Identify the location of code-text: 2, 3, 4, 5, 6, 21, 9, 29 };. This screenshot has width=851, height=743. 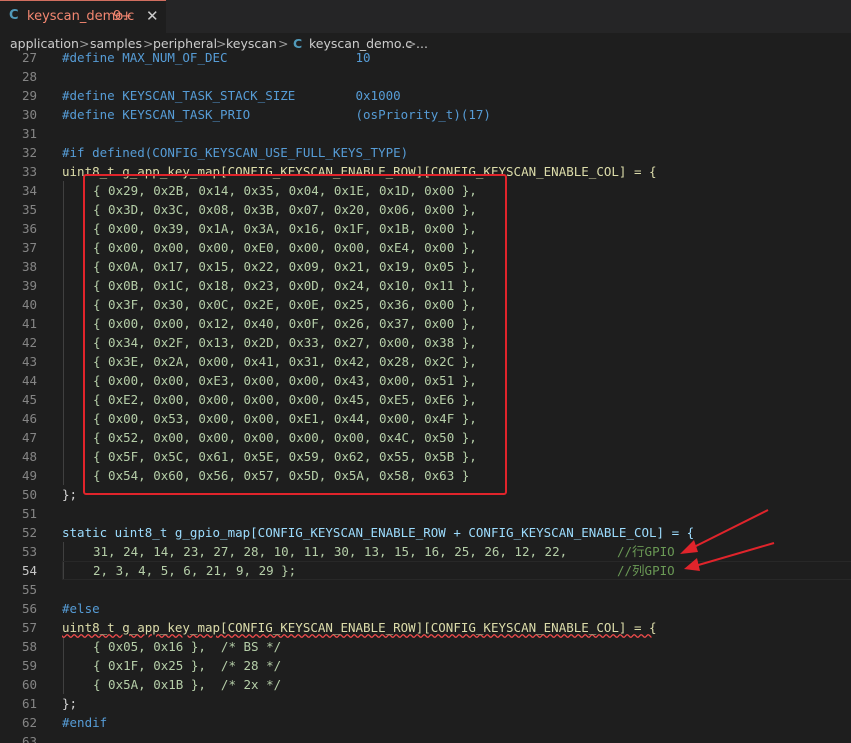
(195, 570).